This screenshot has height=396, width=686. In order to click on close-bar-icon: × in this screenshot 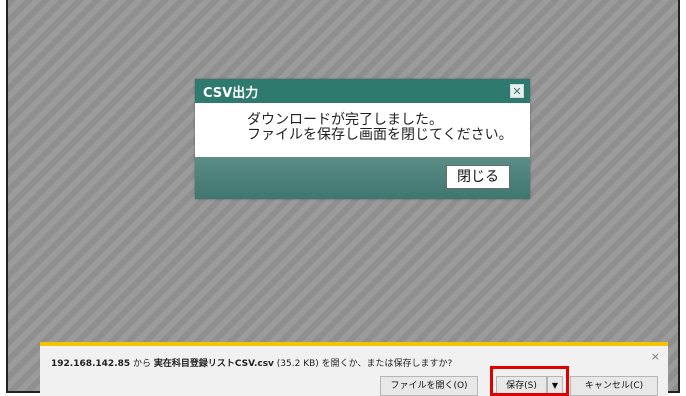, I will do `click(655, 356)`.